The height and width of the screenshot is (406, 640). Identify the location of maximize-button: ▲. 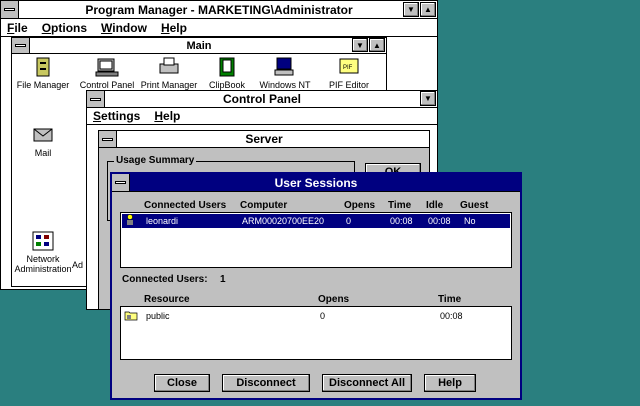
(428, 9).